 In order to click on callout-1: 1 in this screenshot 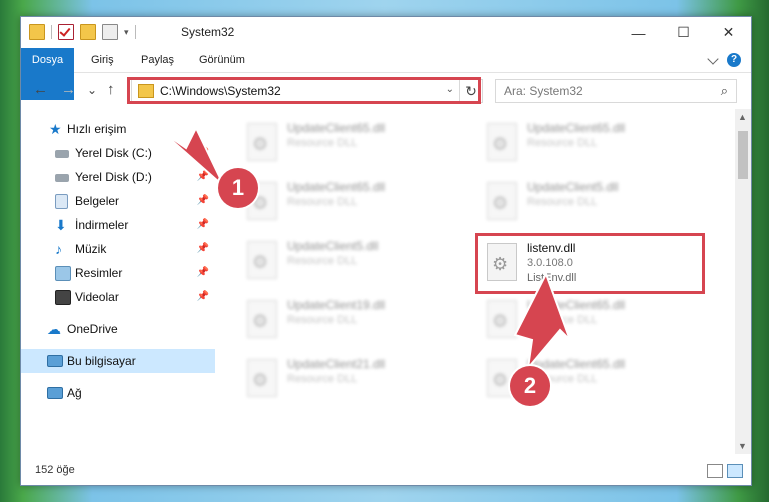, I will do `click(238, 188)`.